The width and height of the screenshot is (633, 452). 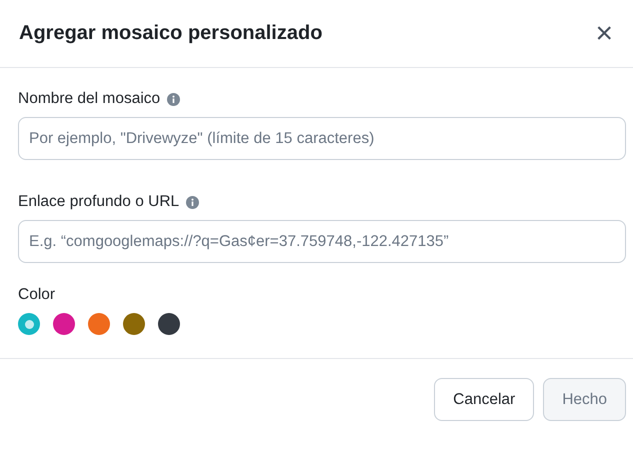 I want to click on dialog-title: Agregar mosaico personalizado, so click(x=170, y=33).